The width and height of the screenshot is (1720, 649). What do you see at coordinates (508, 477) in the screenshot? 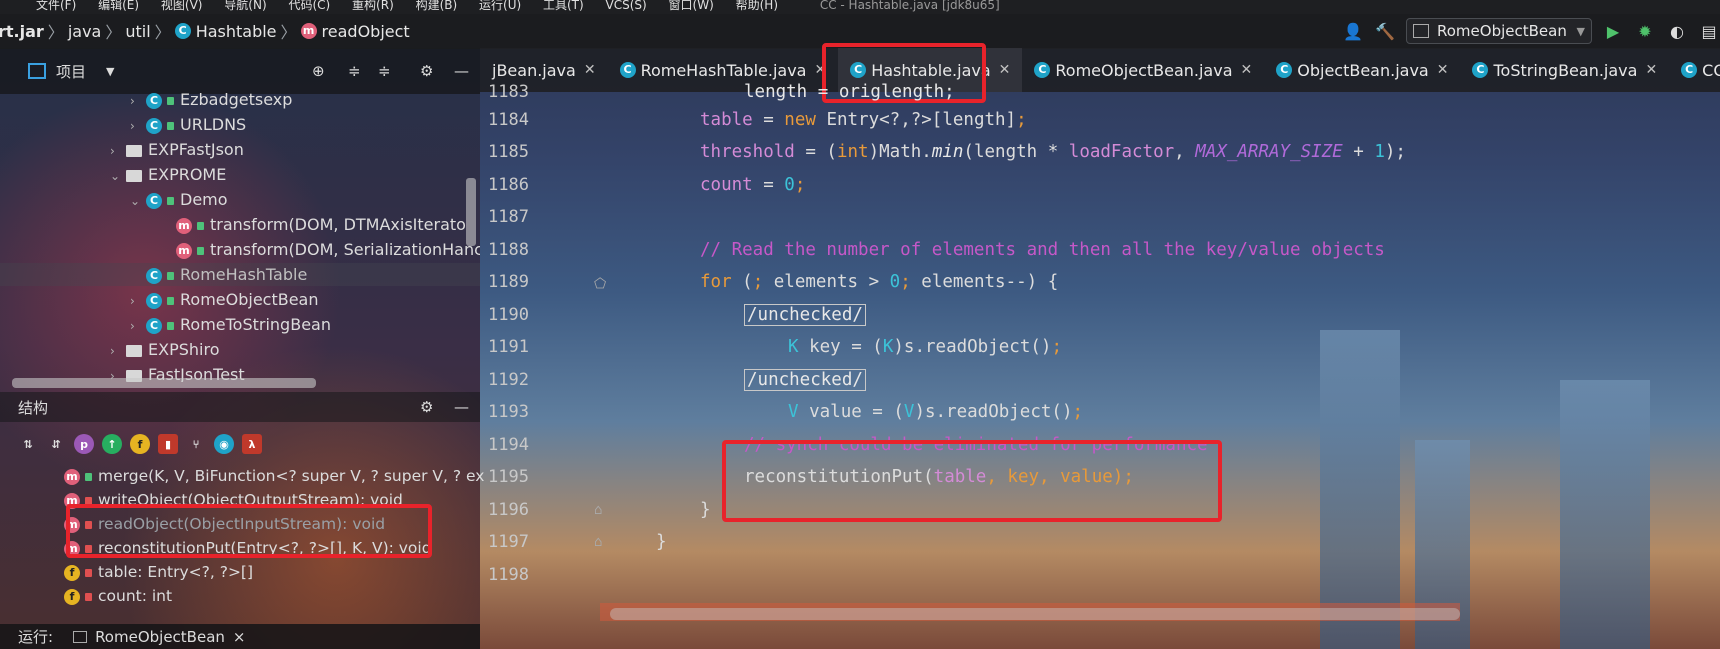
I see `line-number: 1195` at bounding box center [508, 477].